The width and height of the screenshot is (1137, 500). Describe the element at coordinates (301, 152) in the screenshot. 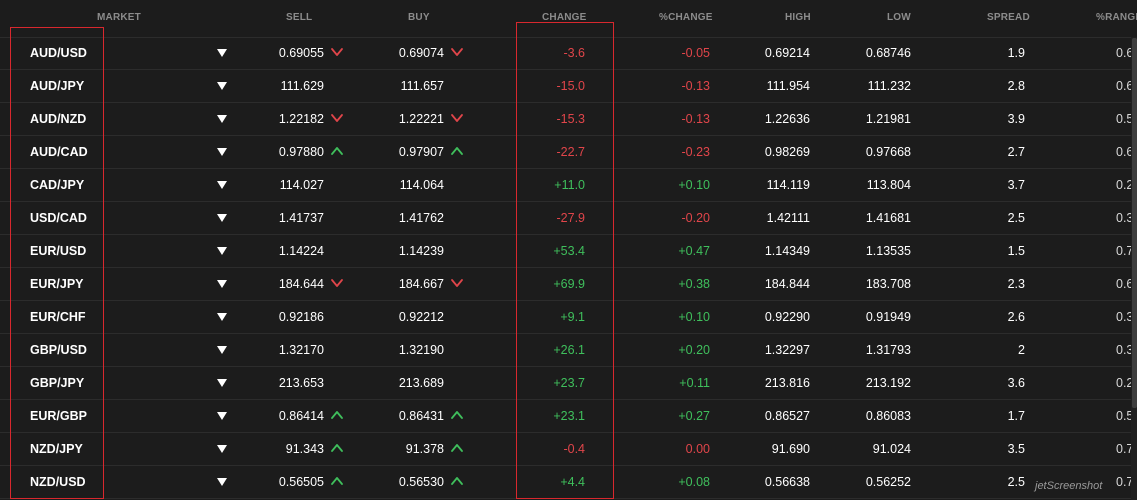

I see `sell-price: 0.97880` at that location.